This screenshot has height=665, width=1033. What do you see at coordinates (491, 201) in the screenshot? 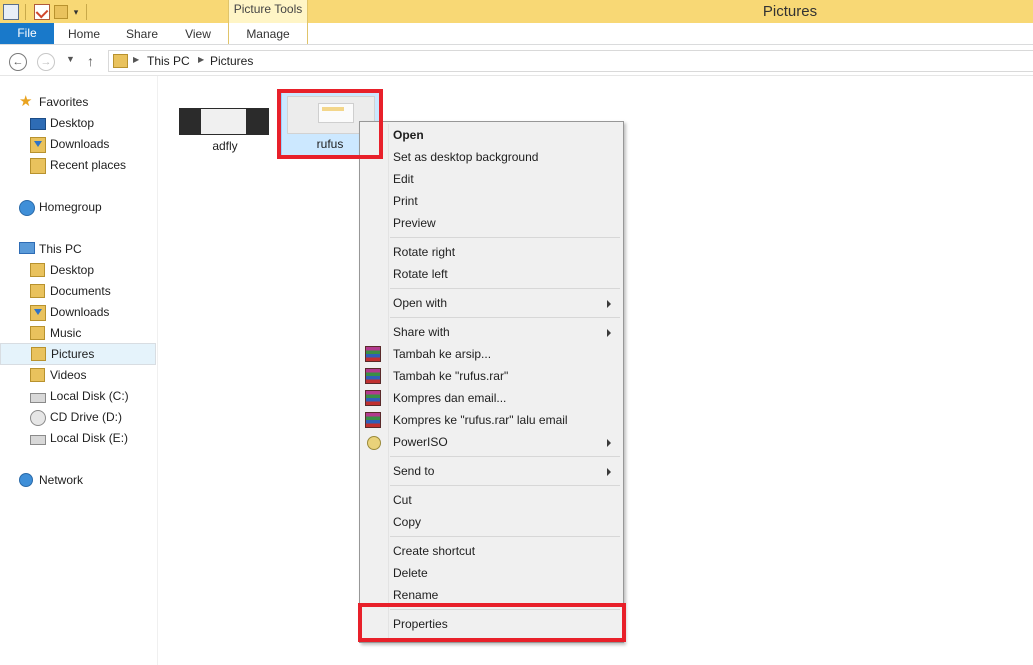
I see `menu-item-print: Print` at bounding box center [491, 201].